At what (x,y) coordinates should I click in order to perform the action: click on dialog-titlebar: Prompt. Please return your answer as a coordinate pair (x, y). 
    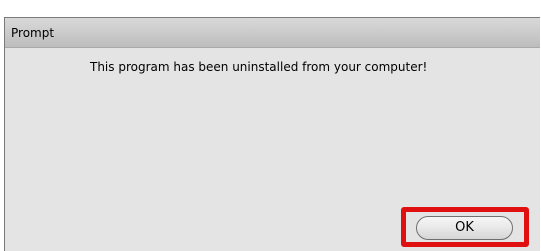
    Looking at the image, I should click on (272, 33).